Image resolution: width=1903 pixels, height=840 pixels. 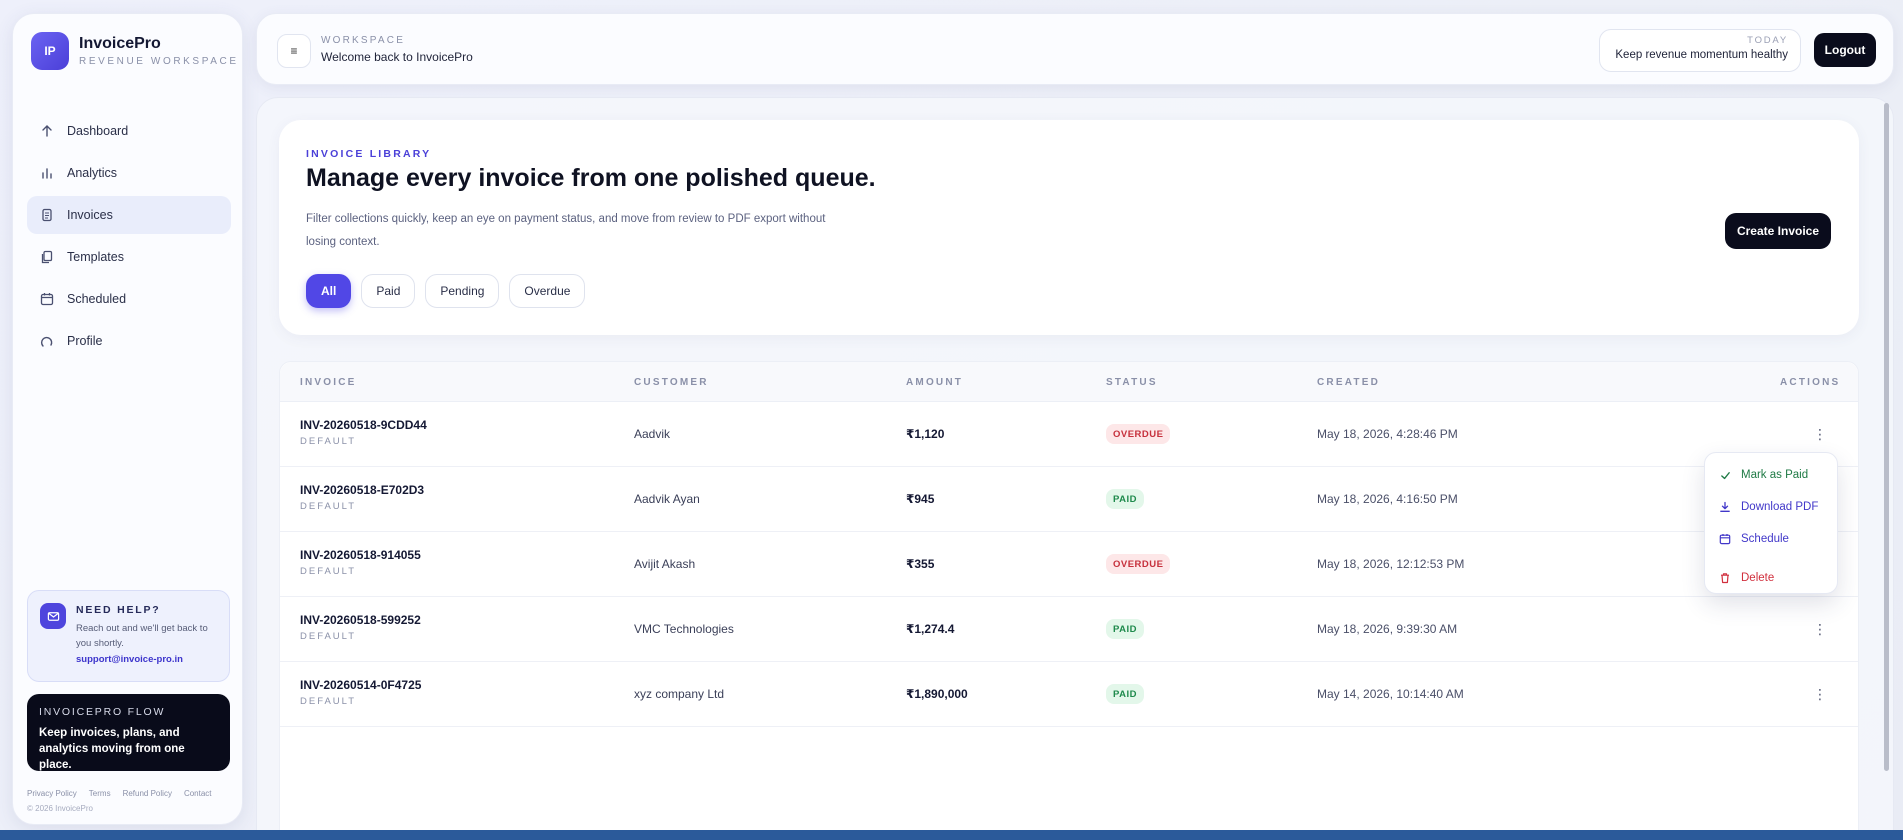 What do you see at coordinates (1765, 539) in the screenshot?
I see `menu-item-label: Schedule` at bounding box center [1765, 539].